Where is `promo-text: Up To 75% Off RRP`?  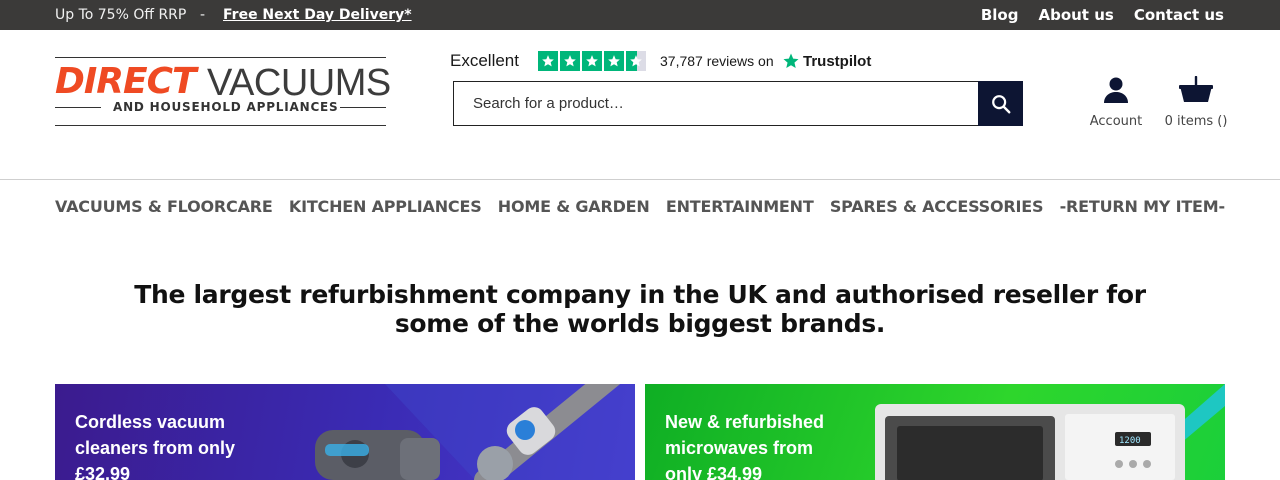 promo-text: Up To 75% Off RRP is located at coordinates (121, 15).